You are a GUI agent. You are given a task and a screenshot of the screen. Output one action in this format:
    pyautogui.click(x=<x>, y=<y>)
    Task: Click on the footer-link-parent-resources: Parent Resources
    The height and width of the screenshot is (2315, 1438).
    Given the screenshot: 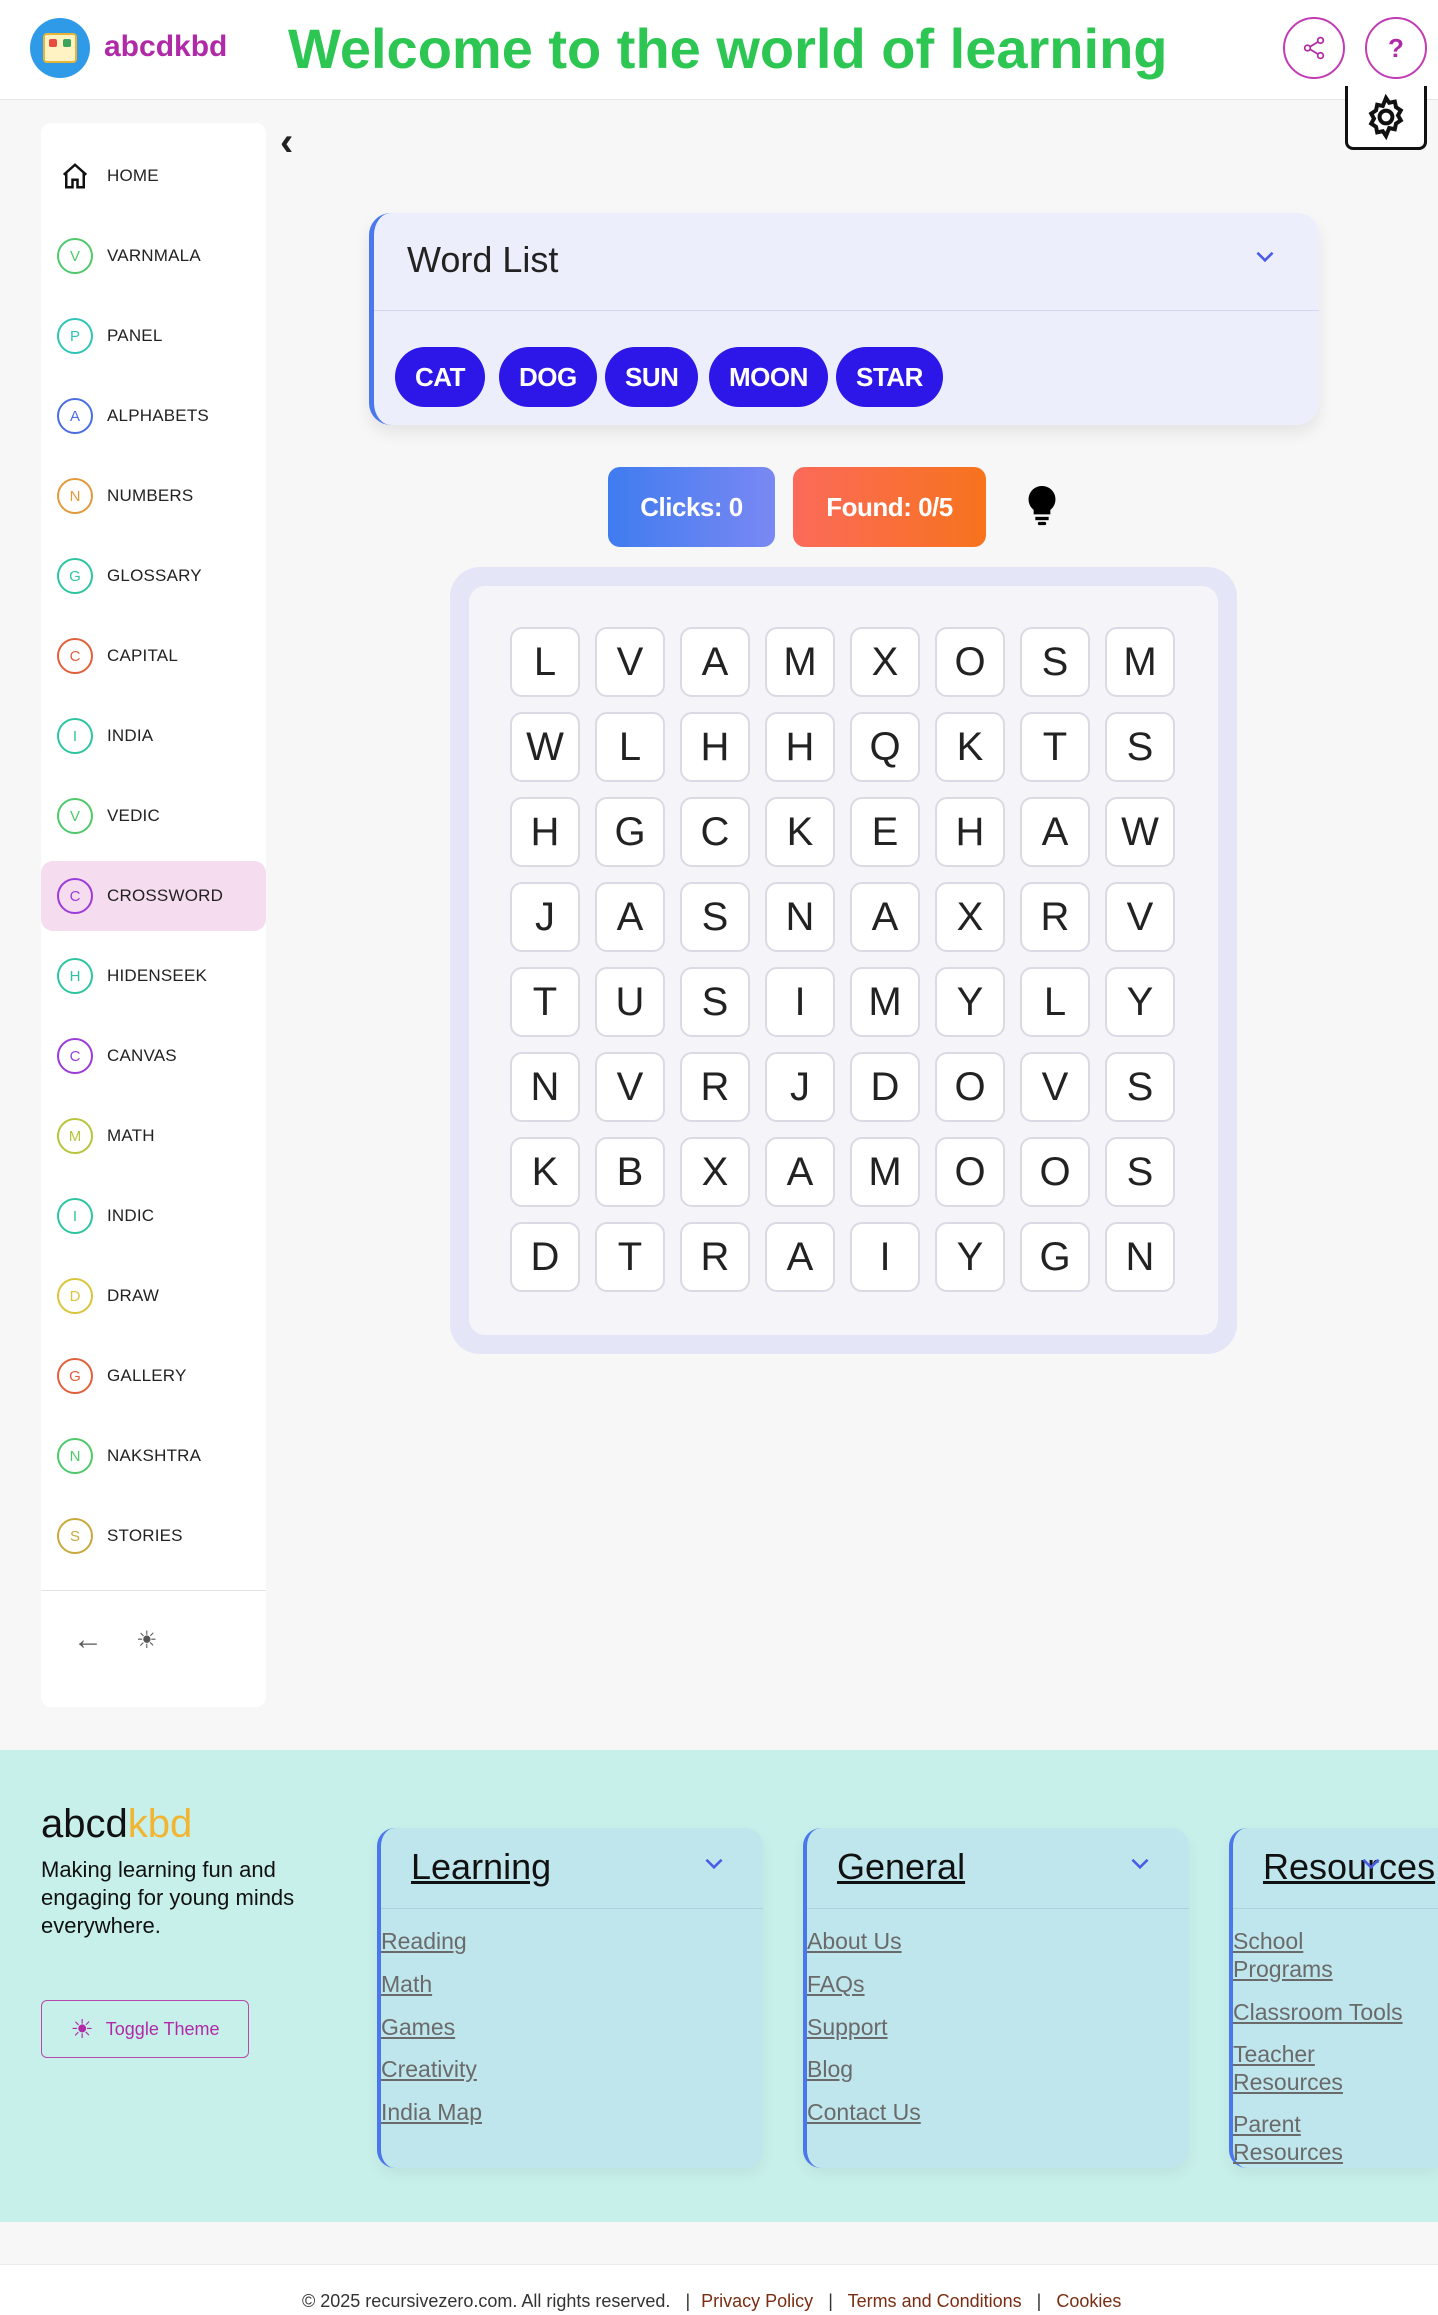 What is the action you would take?
    pyautogui.click(x=1308, y=2138)
    